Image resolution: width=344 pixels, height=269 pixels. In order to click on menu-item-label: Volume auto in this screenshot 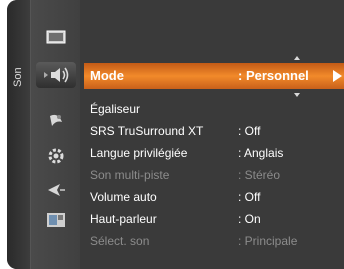, I will do `click(123, 197)`.